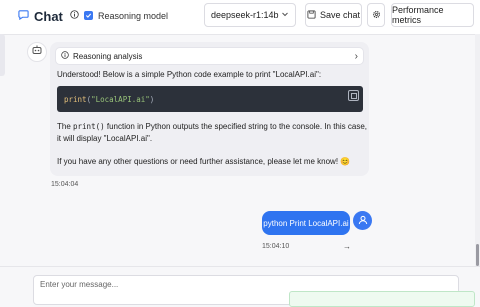 The width and height of the screenshot is (480, 307). I want to click on assistant-avatar, so click(37, 52).